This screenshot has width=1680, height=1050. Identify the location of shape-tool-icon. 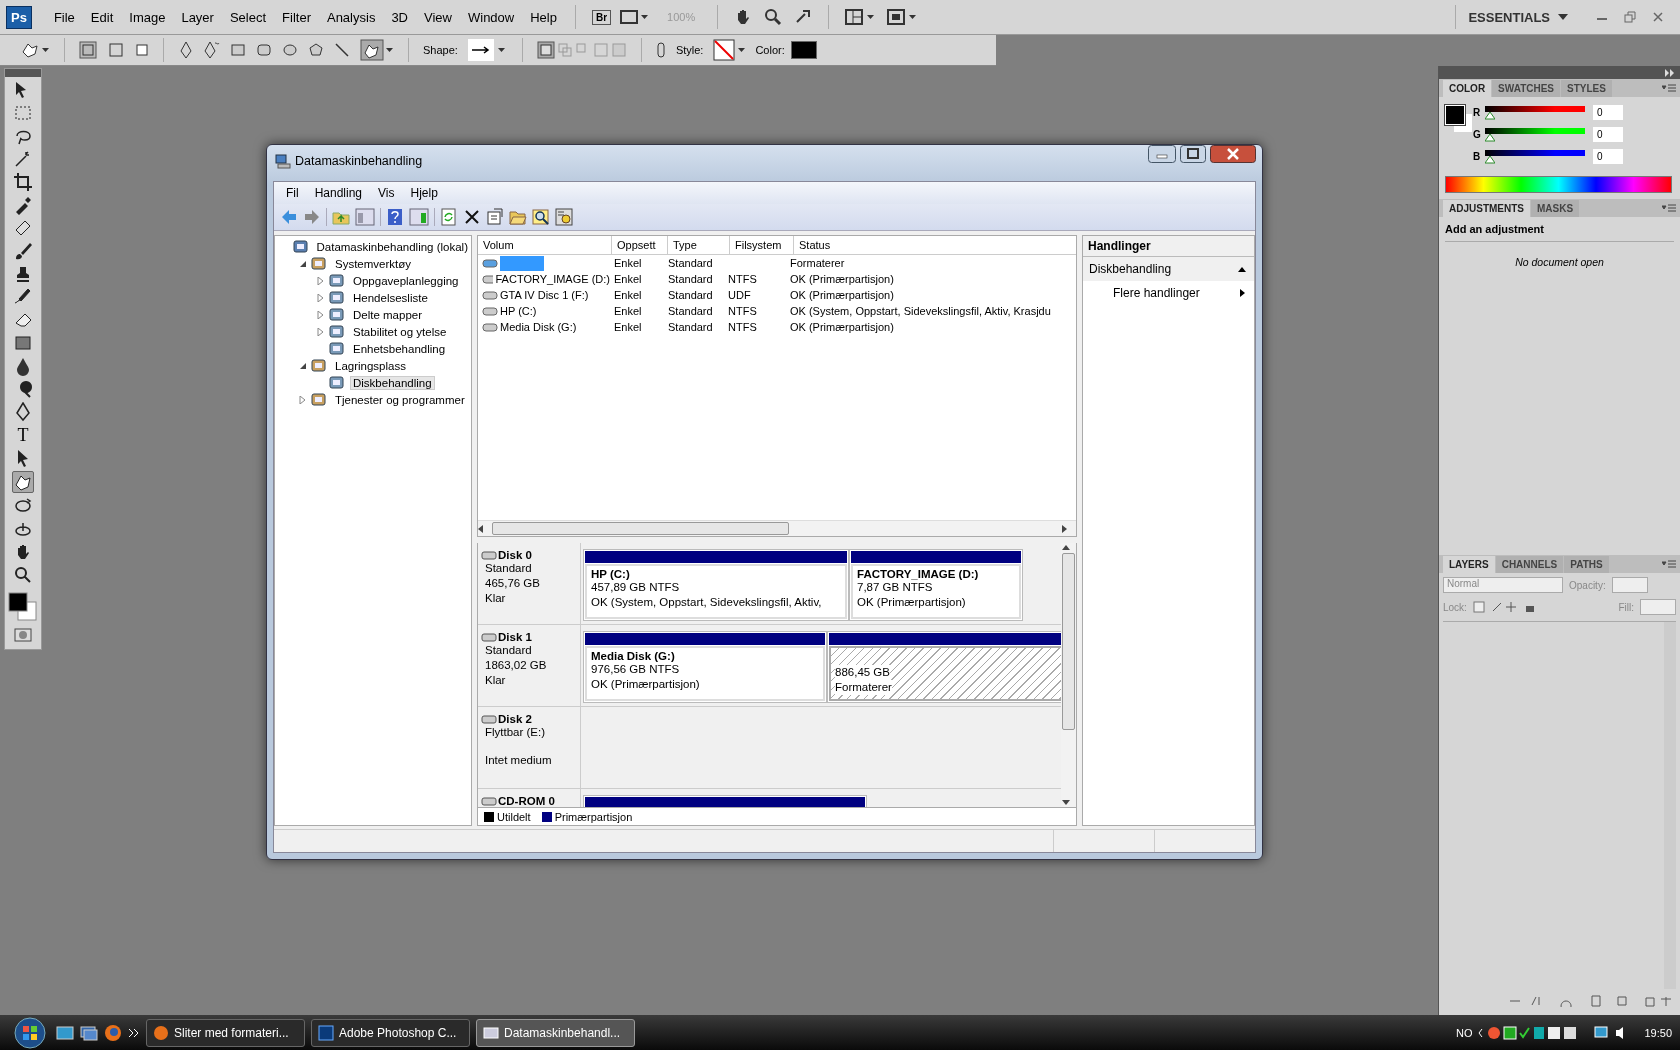
(23, 482).